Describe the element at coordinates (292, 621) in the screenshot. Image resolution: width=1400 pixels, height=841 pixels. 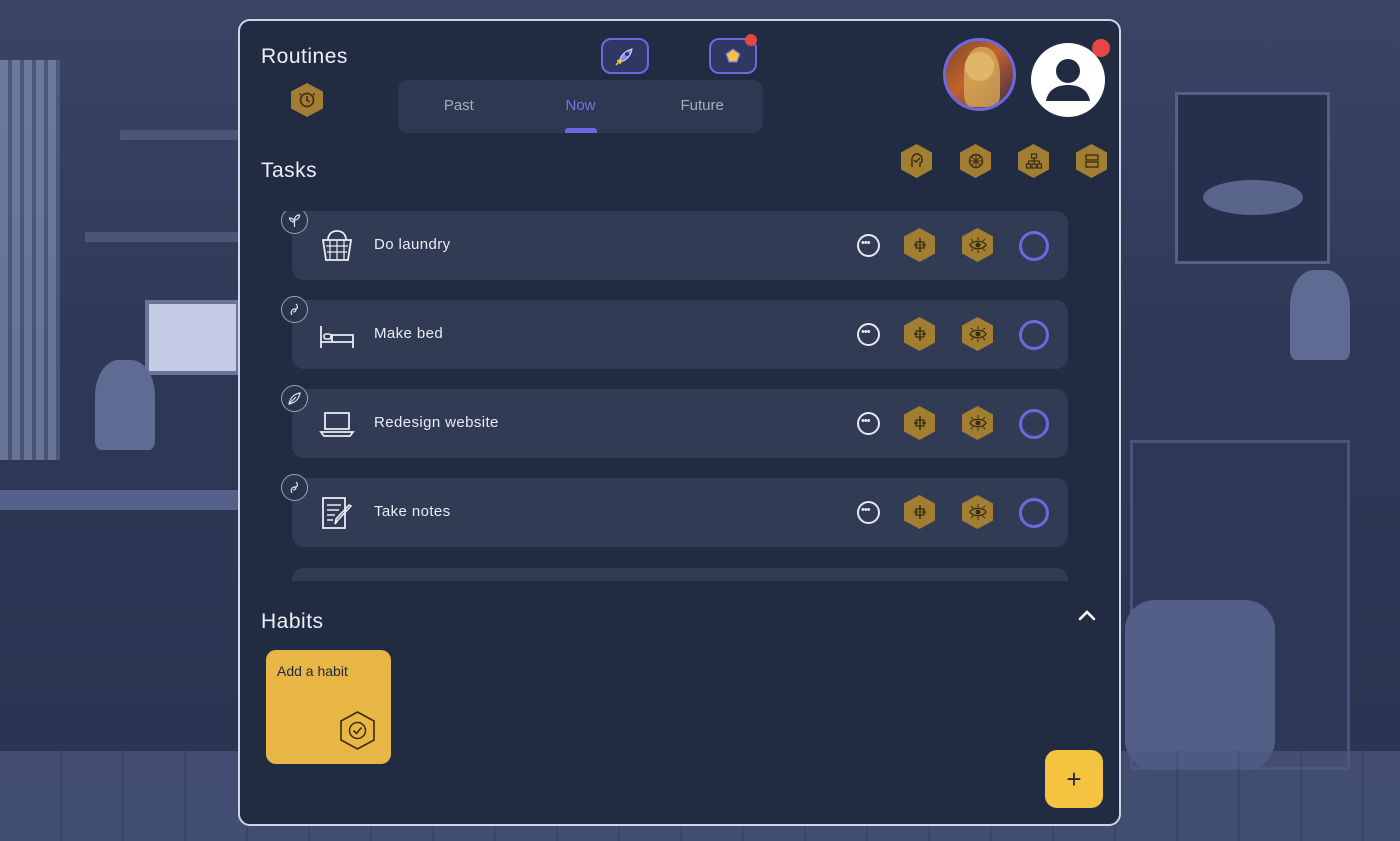
I see `habits-title: Habits` at that location.